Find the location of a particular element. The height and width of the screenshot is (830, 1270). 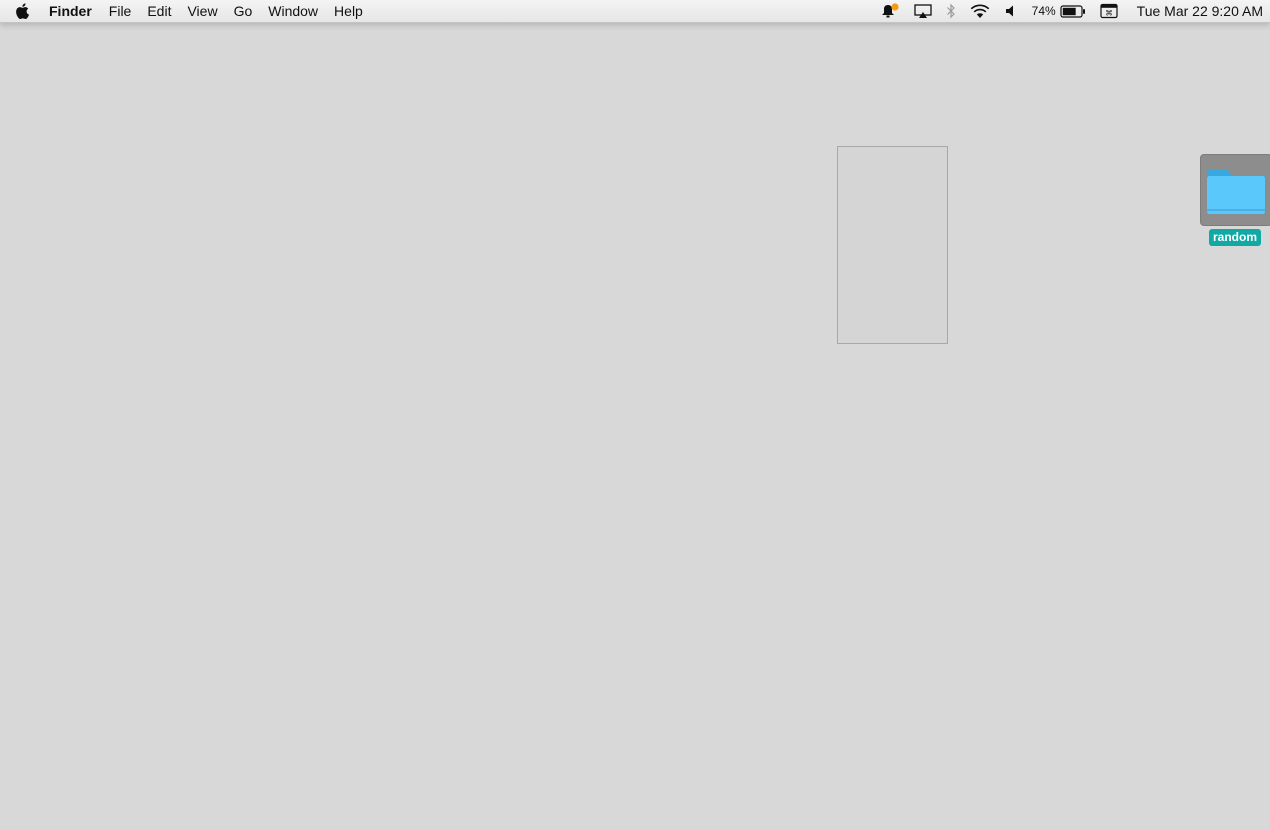

menu-bar-status-area: 74% ⌘ Tue Mar 22 9:20 AM is located at coordinates (1071, 11).